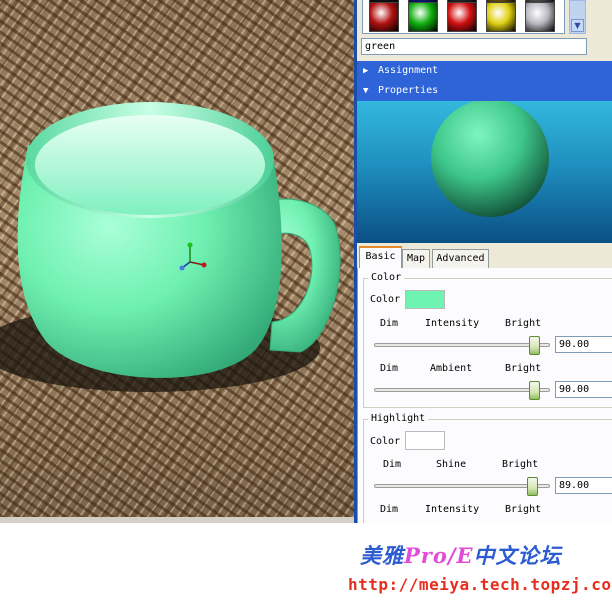 This screenshot has width=612, height=603. I want to click on shine-slider-track, so click(462, 486).